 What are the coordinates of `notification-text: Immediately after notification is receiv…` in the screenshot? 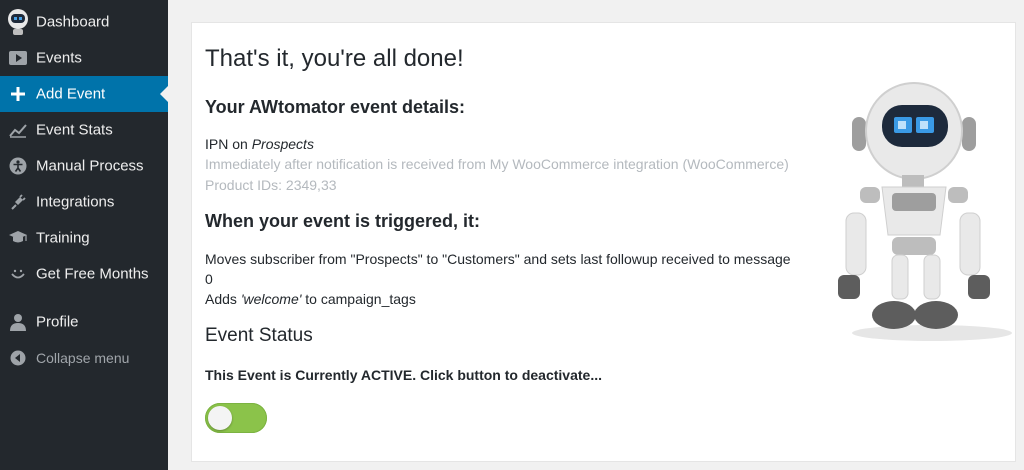 It's located at (497, 164).